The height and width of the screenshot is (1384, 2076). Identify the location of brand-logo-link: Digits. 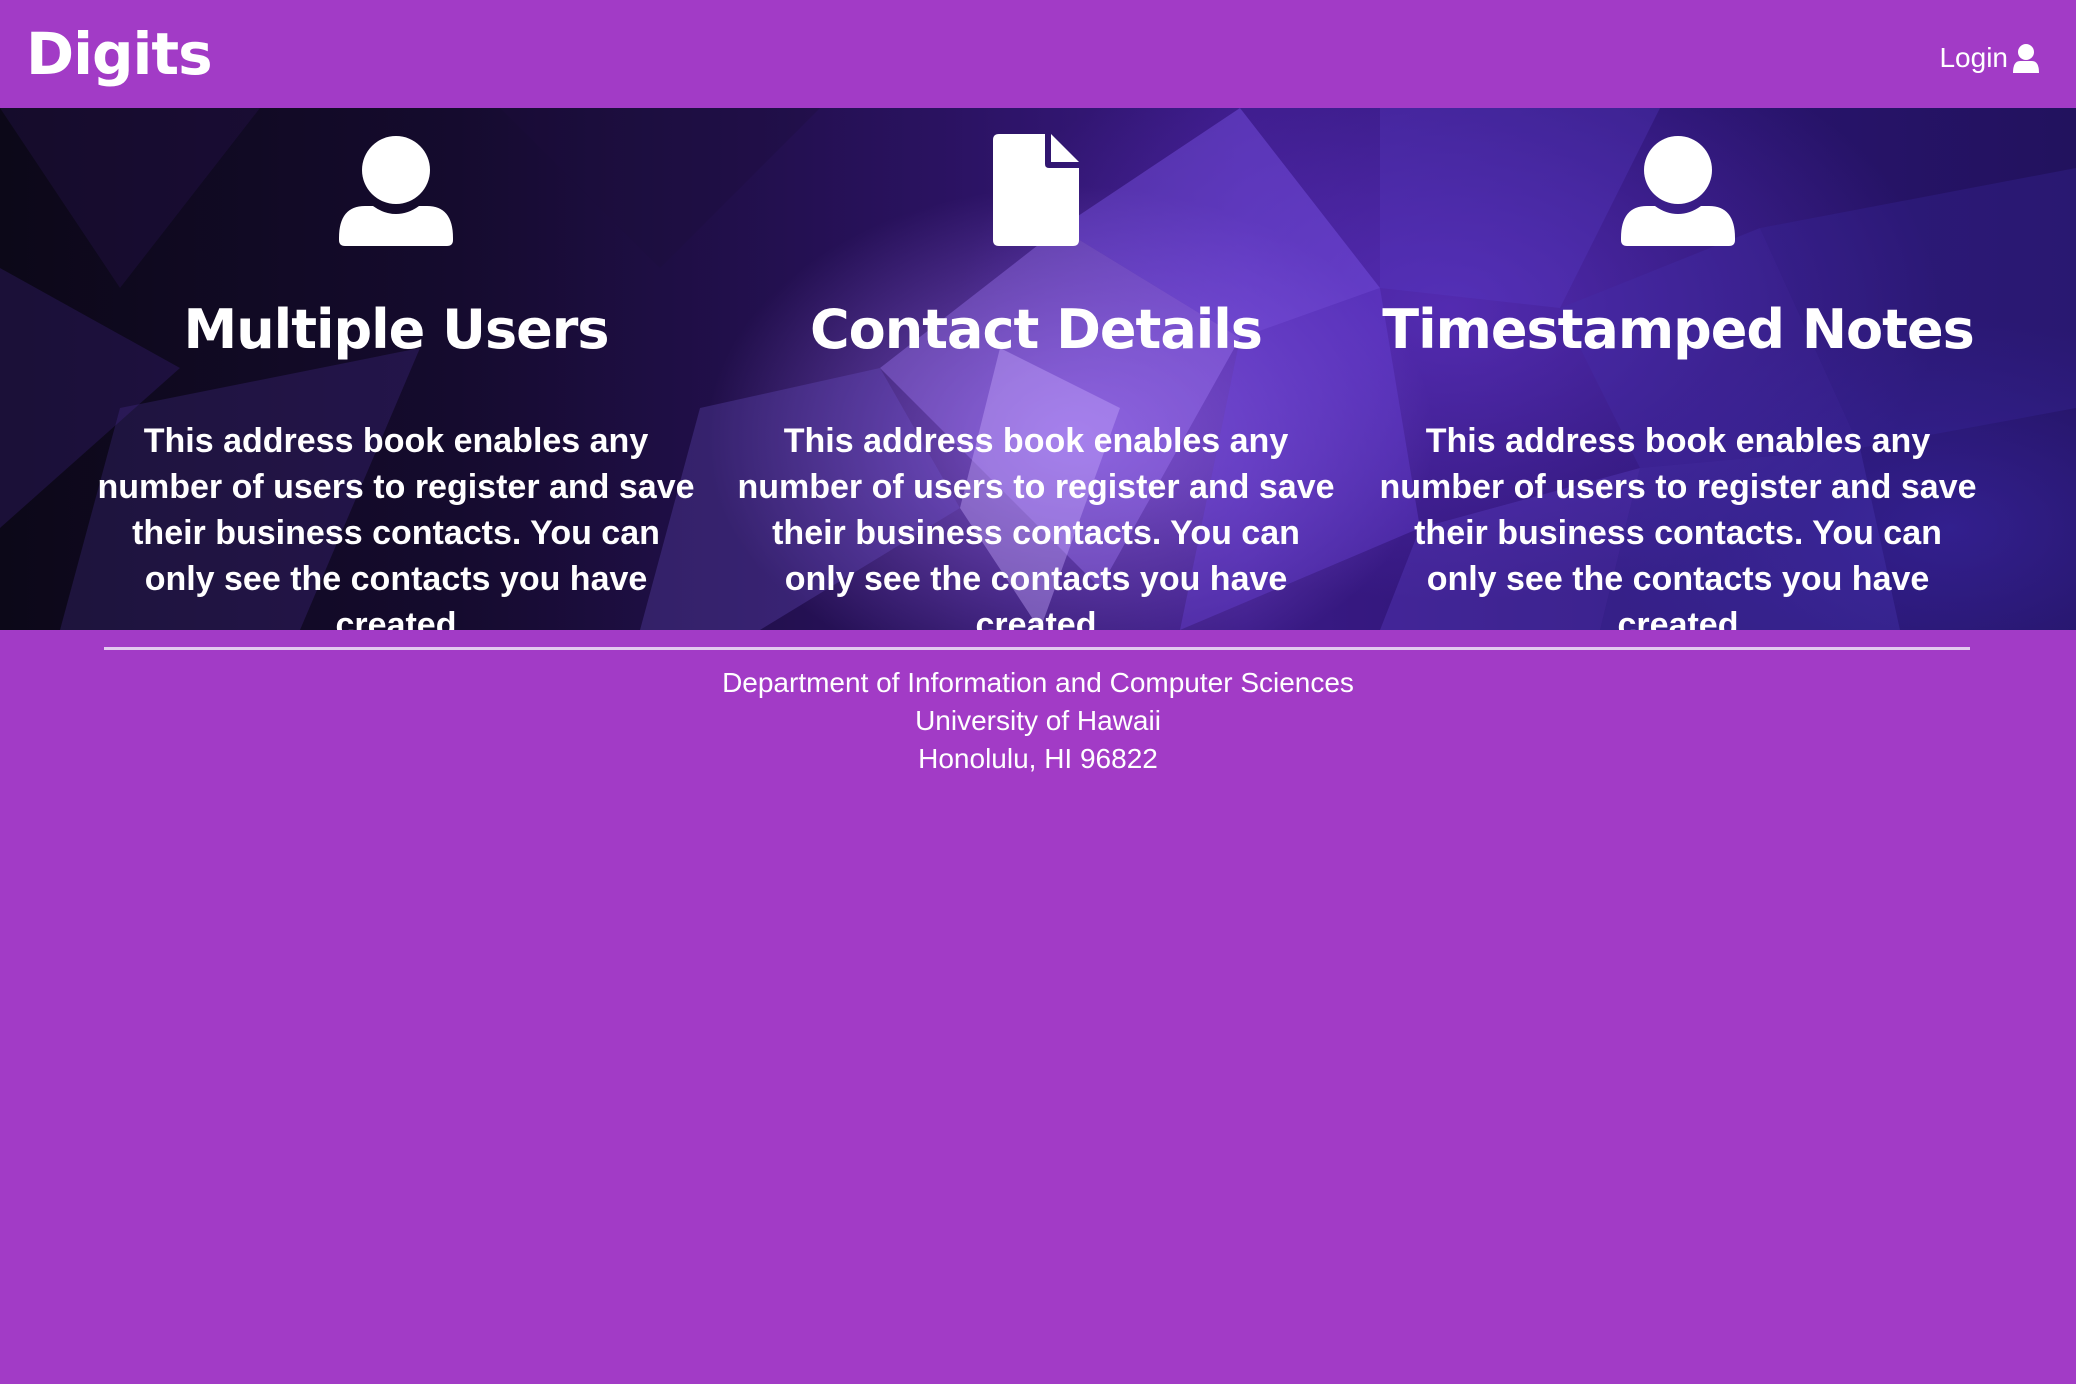
(119, 54).